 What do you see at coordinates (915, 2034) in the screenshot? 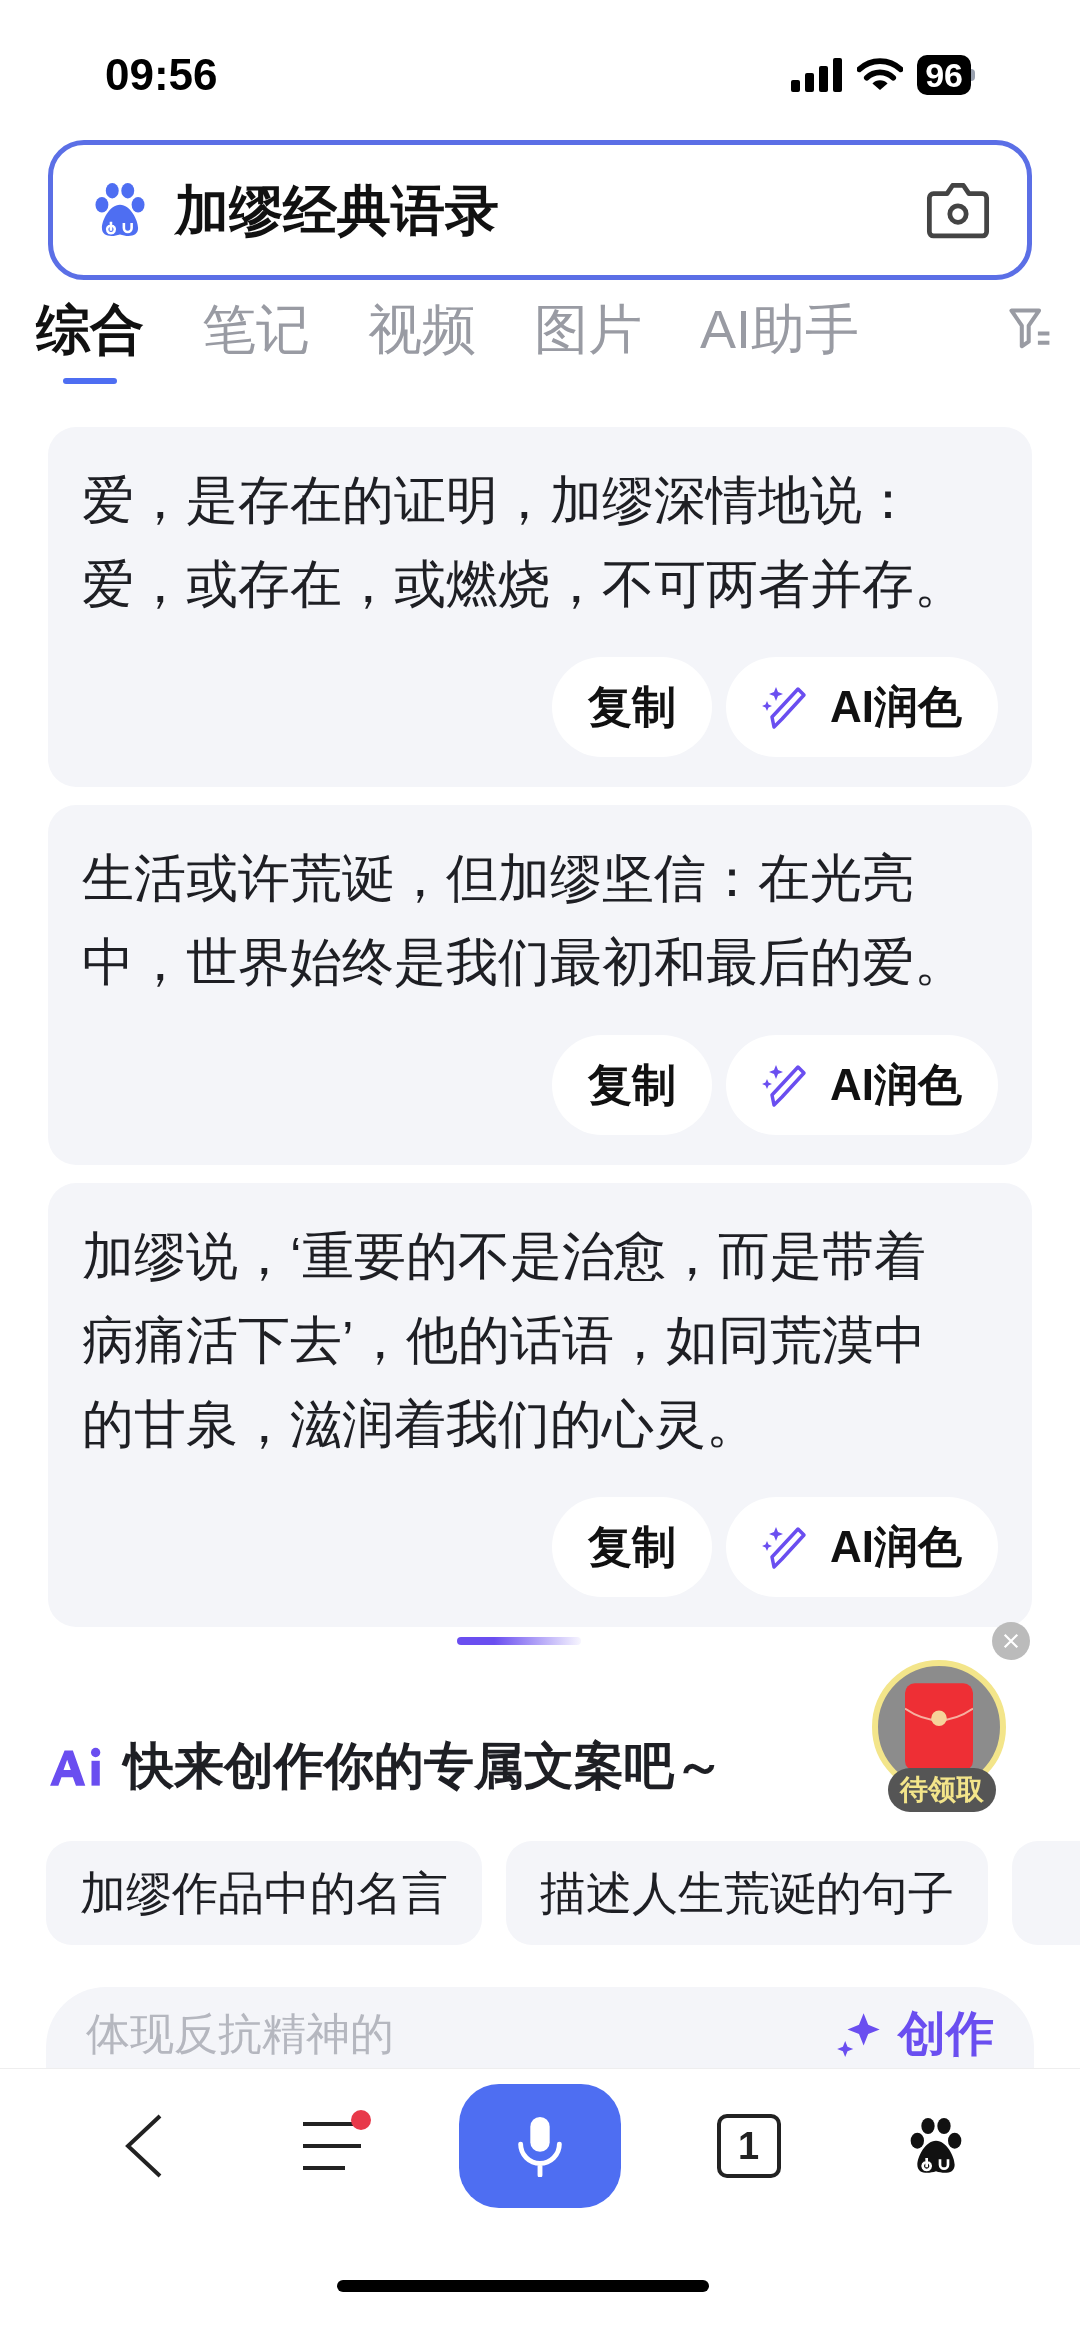
I see `create-button: 创作` at bounding box center [915, 2034].